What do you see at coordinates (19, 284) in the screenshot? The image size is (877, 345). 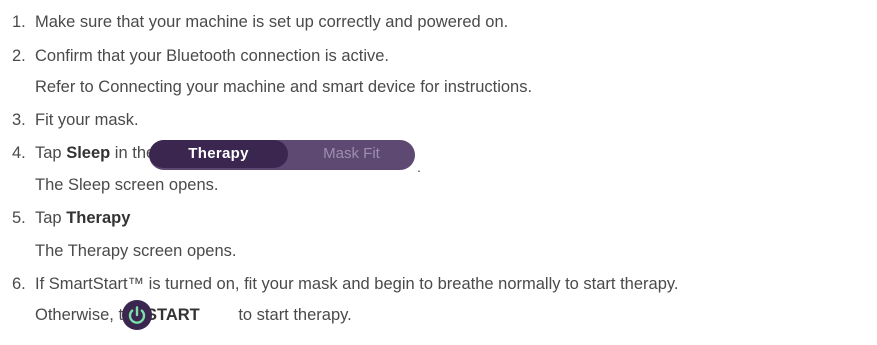 I see `step-number: 6.` at bounding box center [19, 284].